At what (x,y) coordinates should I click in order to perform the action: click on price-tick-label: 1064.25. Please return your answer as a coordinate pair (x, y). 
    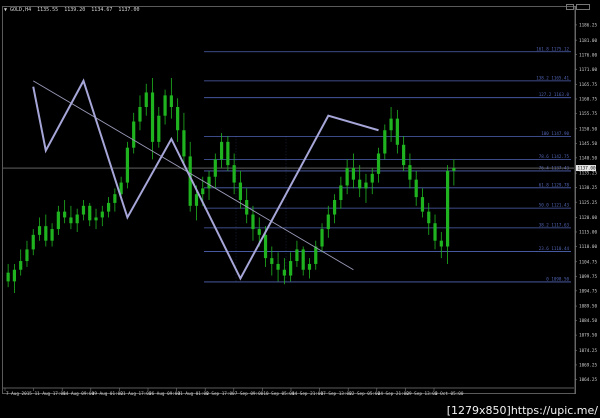
    Looking at the image, I should click on (588, 380).